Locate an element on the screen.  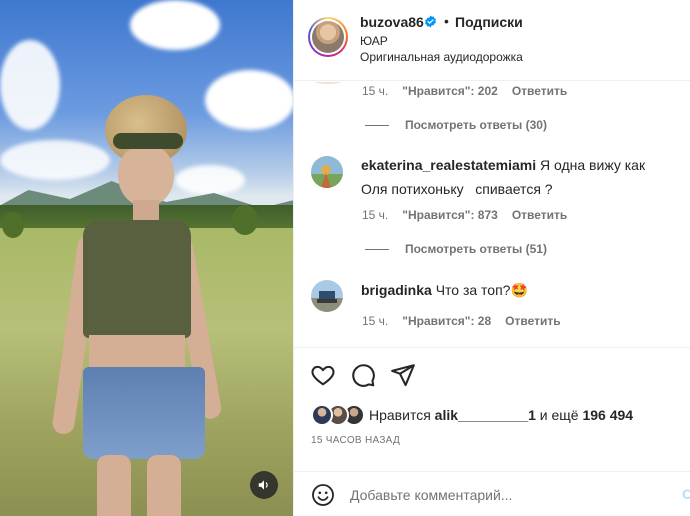
comment-meta: 15 ч. "Нравится": 28 Ответить is located at coordinates (461, 321).